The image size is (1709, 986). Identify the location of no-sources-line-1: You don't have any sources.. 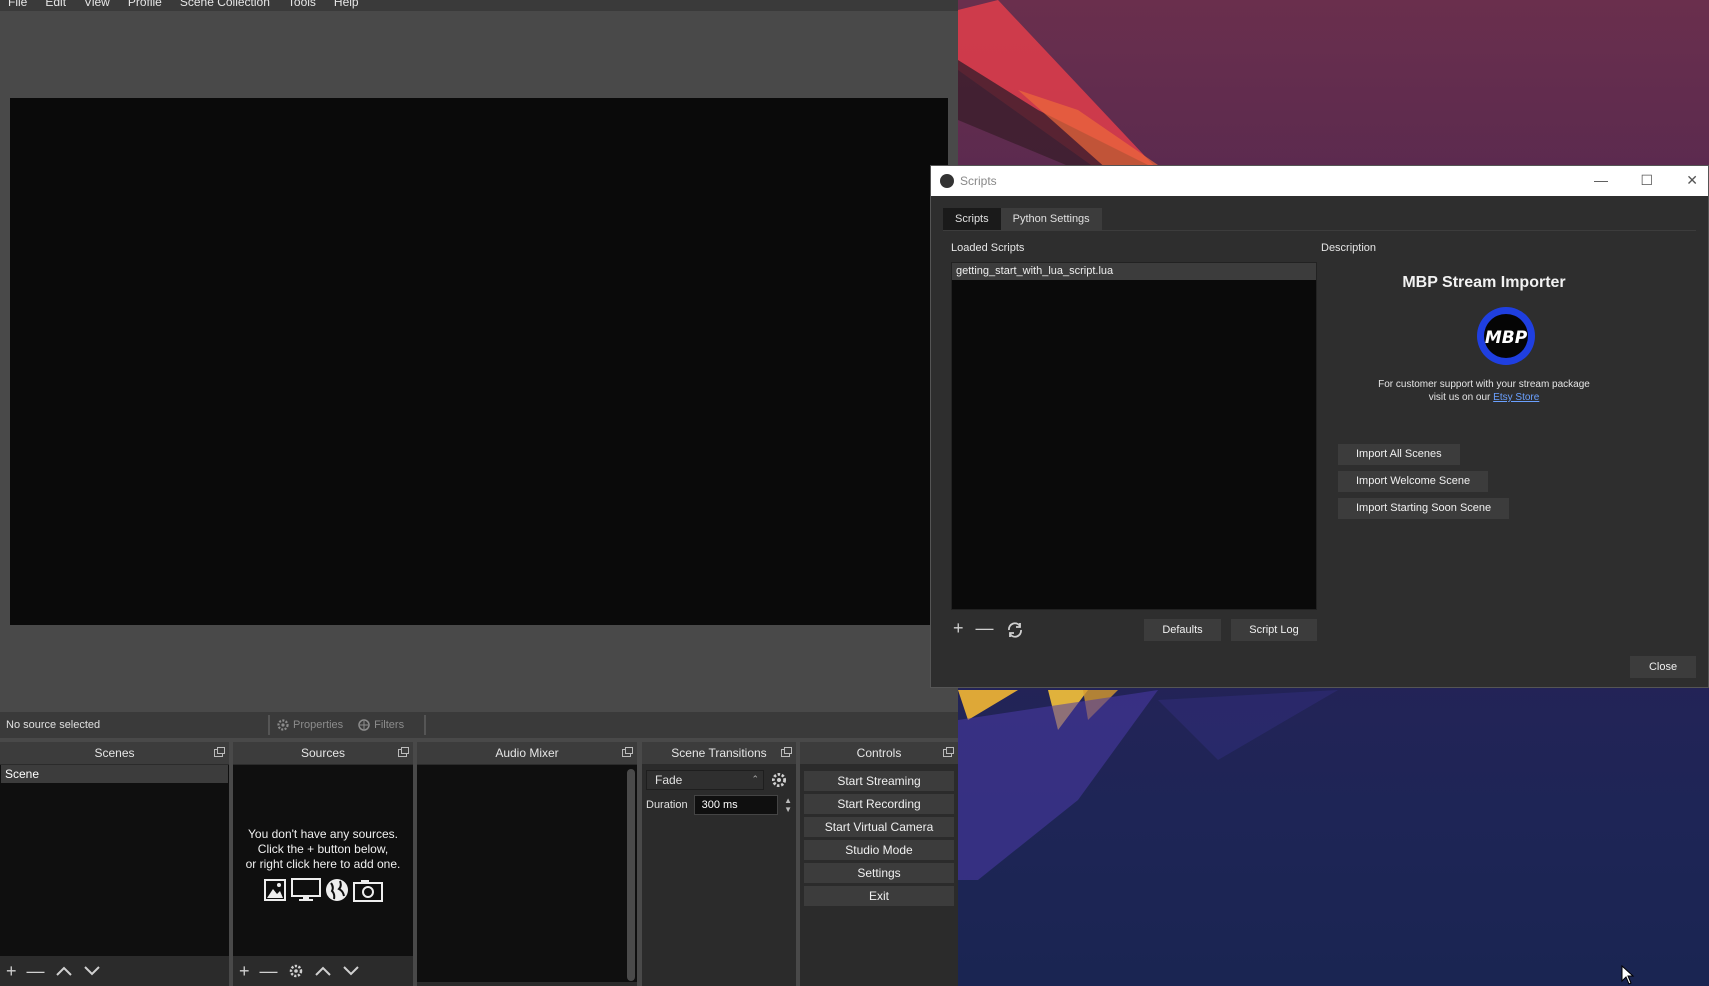
(323, 834).